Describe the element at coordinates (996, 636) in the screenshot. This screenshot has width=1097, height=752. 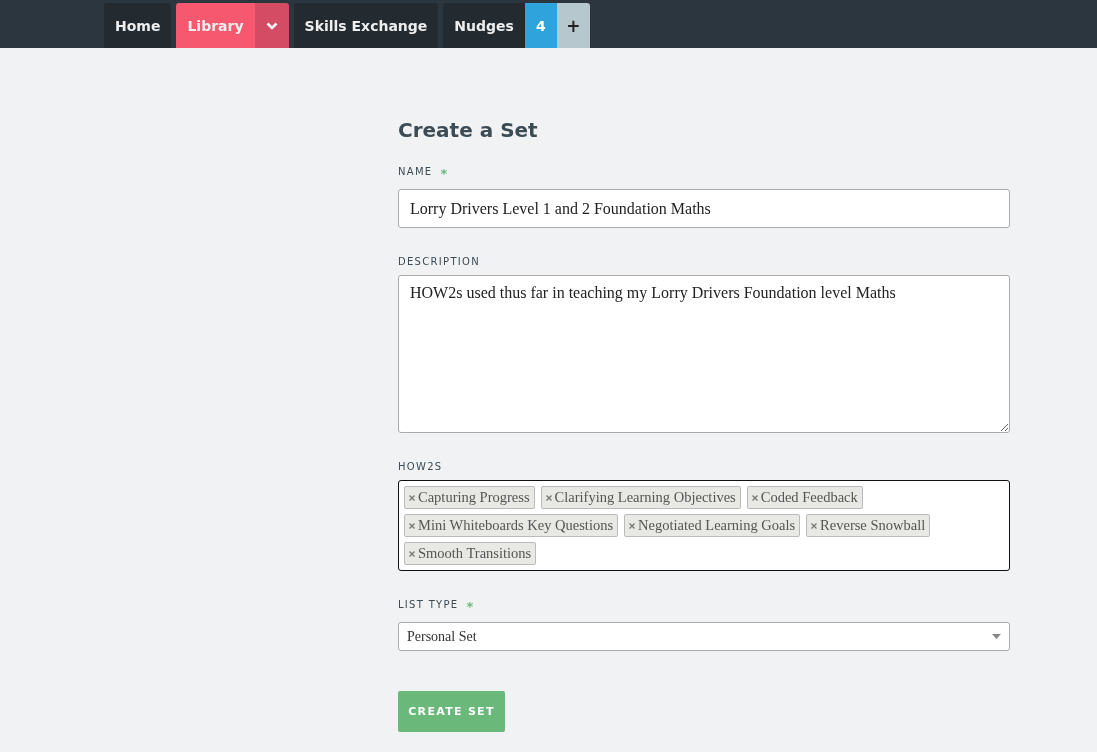
I see `dropdown-arrow-icon` at that location.